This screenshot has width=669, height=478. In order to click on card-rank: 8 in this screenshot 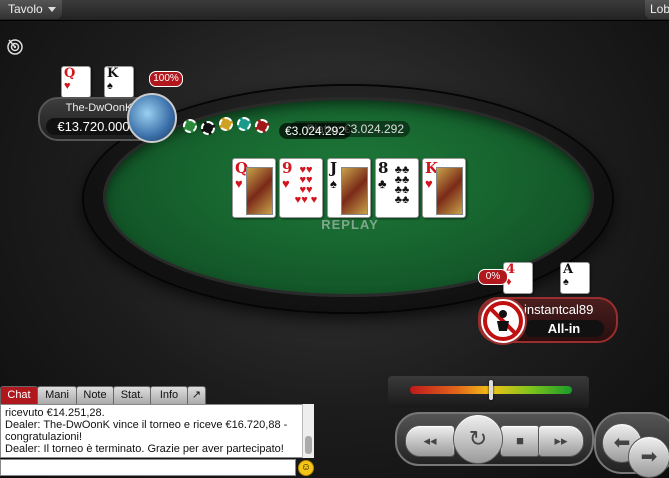, I will do `click(383, 168)`.